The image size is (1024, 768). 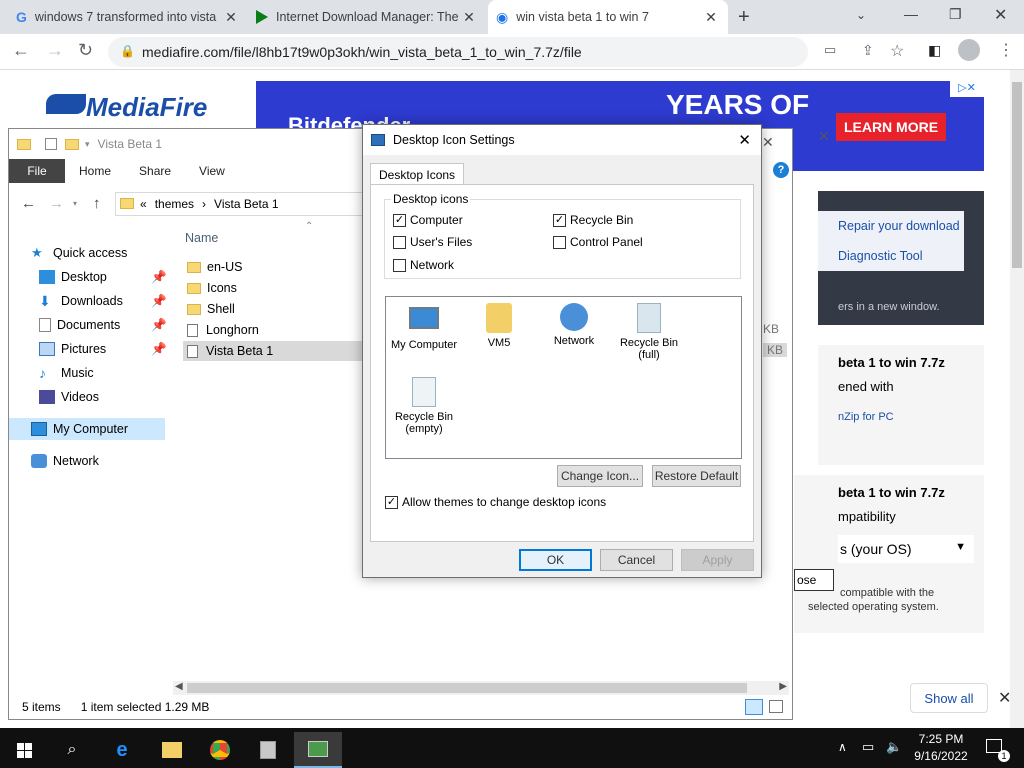 What do you see at coordinates (842, 747) in the screenshot?
I see `show-hidden-icons-chevron: ∧` at bounding box center [842, 747].